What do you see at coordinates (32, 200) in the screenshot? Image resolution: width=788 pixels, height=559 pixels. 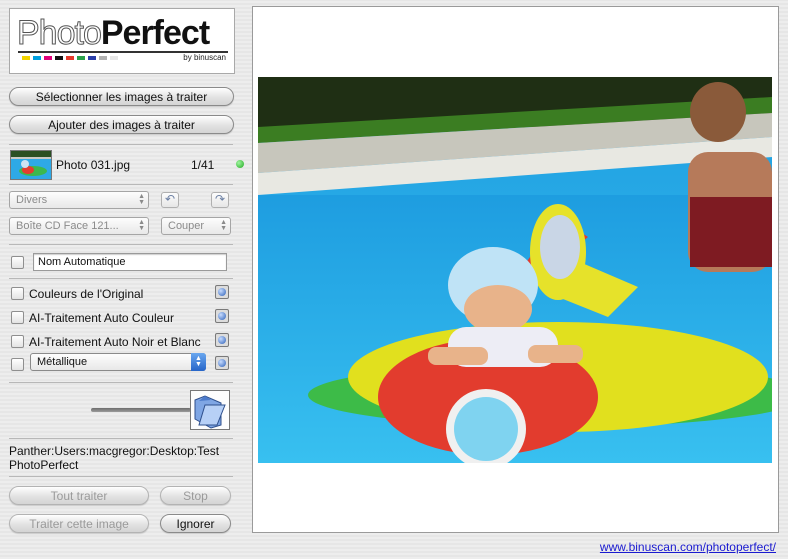 I see `category-select-value: Divers` at bounding box center [32, 200].